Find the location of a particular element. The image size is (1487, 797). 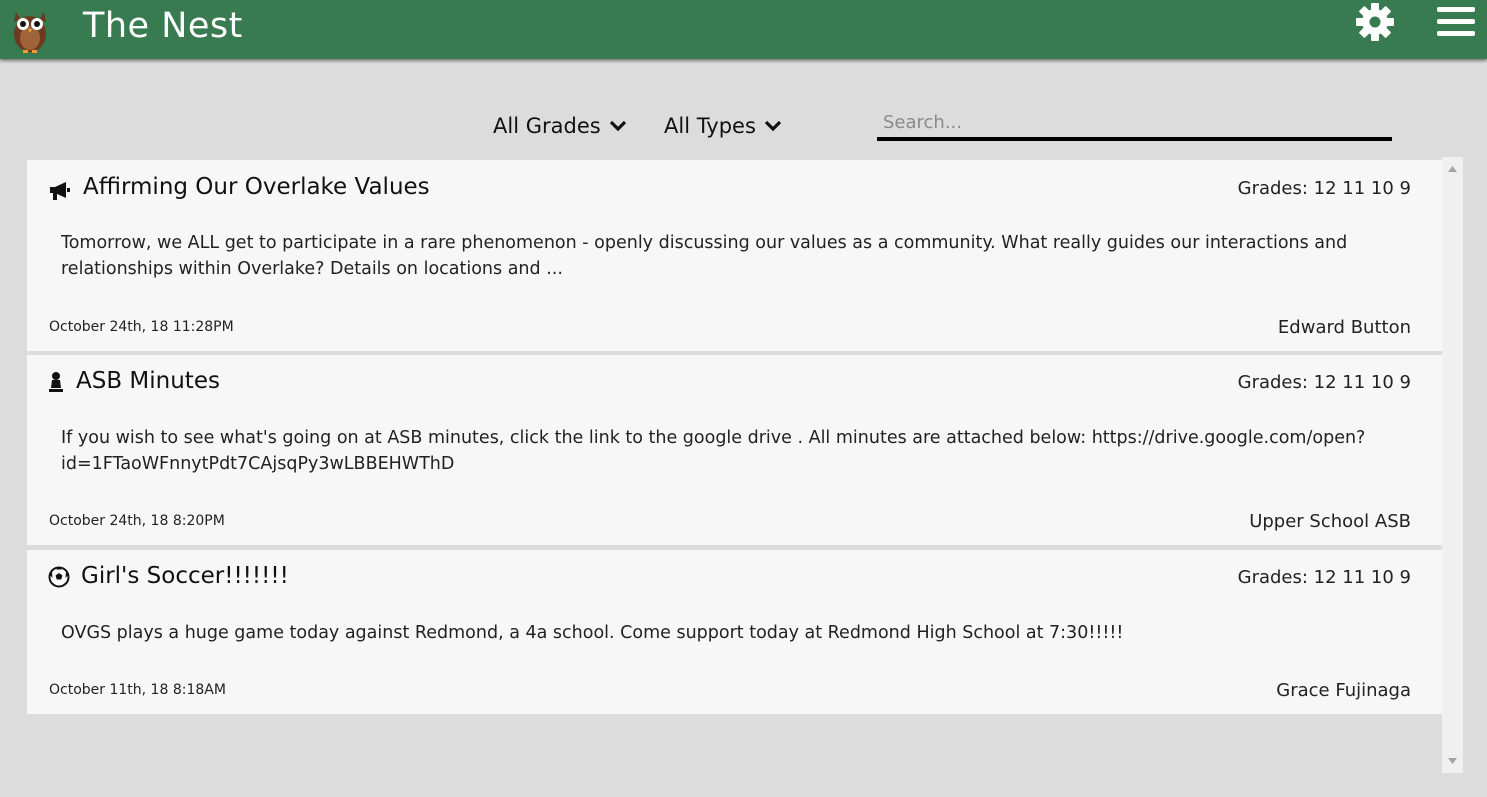

grades-filter-dropdown: All Grades is located at coordinates (560, 126).